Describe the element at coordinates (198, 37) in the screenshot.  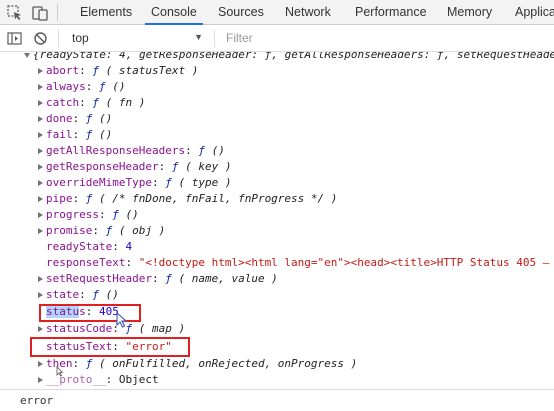
I see `chevron-down-icon: ▼` at that location.